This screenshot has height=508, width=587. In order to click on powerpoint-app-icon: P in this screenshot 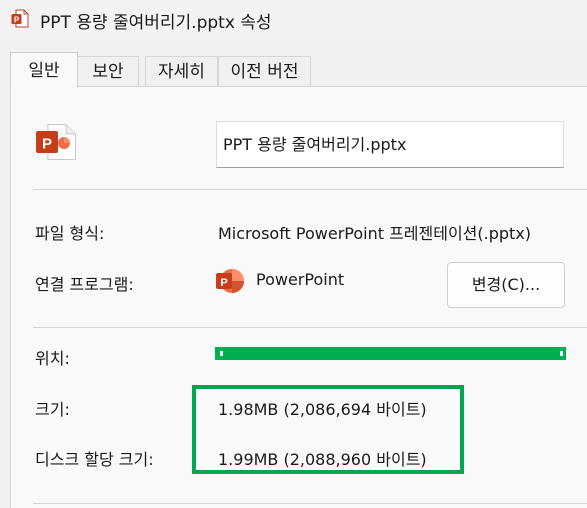, I will do `click(230, 281)`.